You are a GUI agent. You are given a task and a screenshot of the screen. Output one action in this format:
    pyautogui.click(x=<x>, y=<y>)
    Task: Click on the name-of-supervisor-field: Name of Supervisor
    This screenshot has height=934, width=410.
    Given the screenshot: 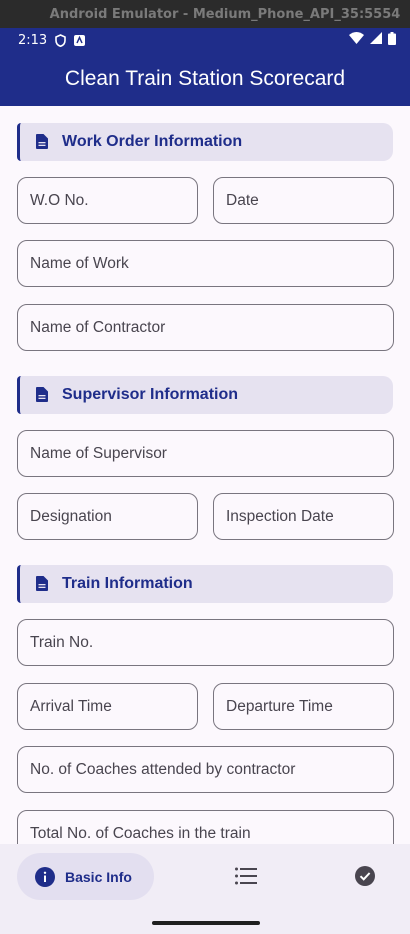 What is the action you would take?
    pyautogui.click(x=205, y=453)
    